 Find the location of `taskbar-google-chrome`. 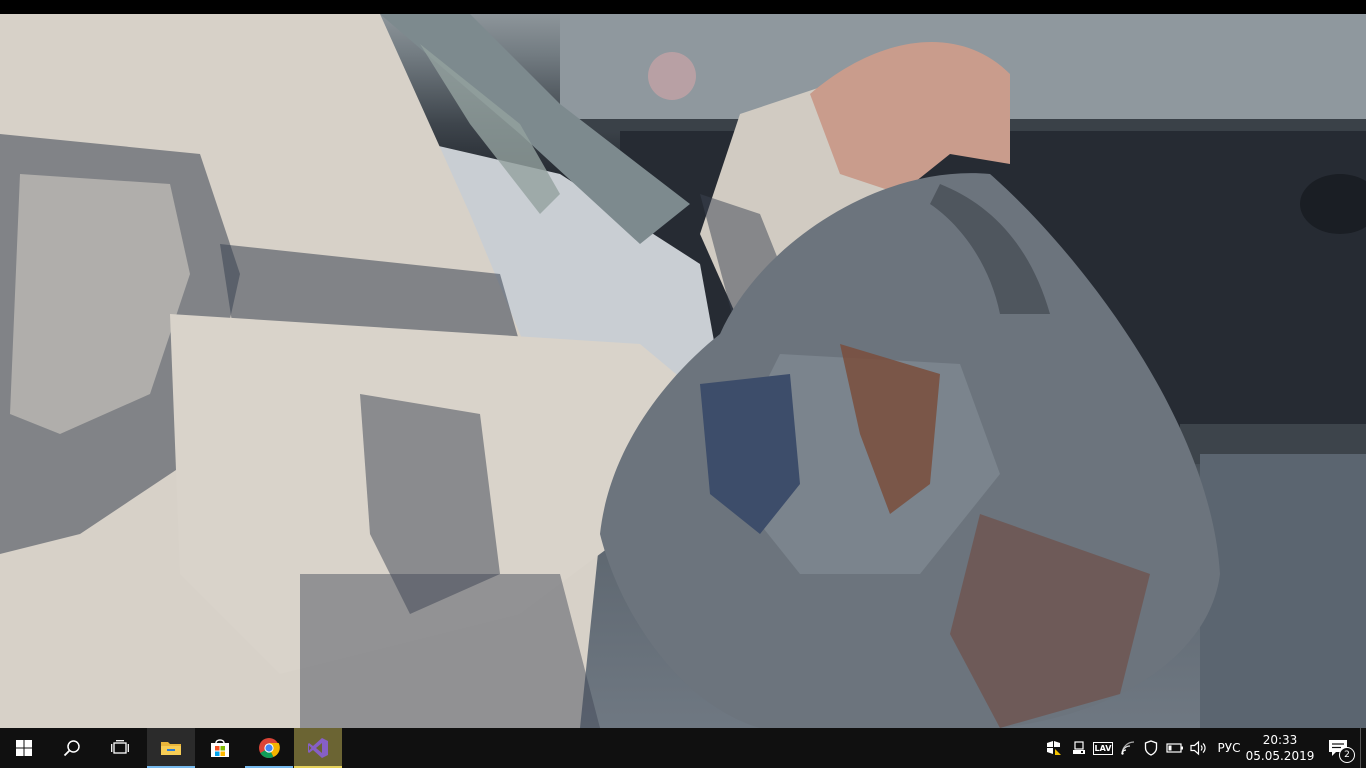

taskbar-google-chrome is located at coordinates (269, 748).